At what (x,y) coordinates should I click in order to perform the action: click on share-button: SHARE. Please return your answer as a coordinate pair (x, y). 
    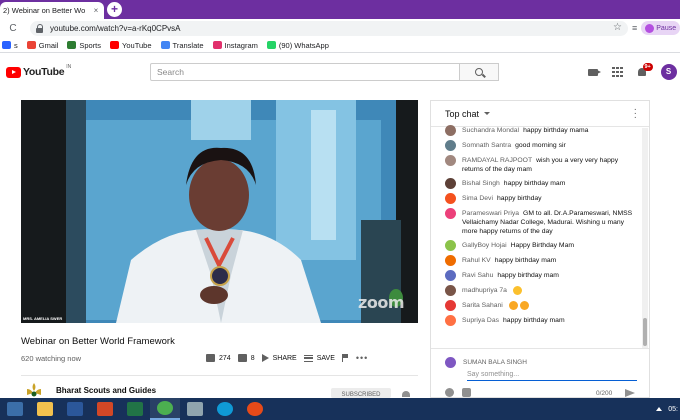
    Looking at the image, I should click on (279, 358).